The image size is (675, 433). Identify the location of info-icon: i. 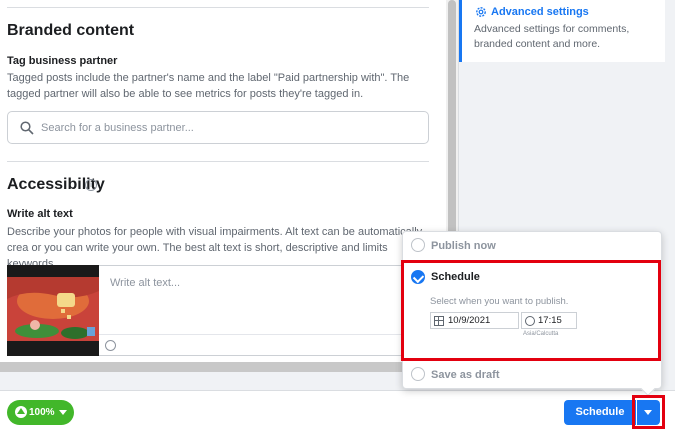
(91, 185).